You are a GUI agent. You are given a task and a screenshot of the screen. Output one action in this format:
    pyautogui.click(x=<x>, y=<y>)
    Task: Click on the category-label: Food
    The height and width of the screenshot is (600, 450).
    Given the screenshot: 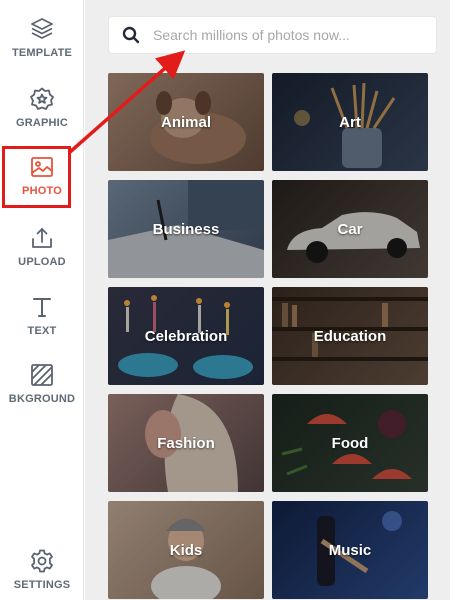 What is the action you would take?
    pyautogui.click(x=350, y=443)
    